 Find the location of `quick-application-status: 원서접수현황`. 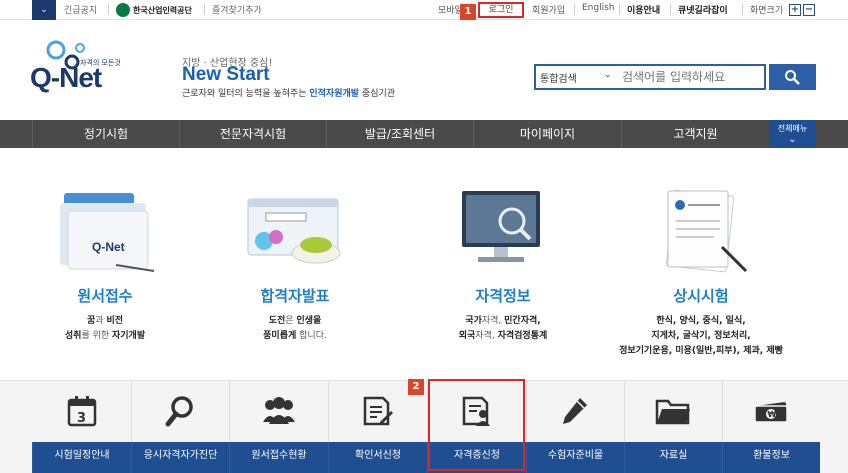

quick-application-status: 원서접수현황 is located at coordinates (278, 427).